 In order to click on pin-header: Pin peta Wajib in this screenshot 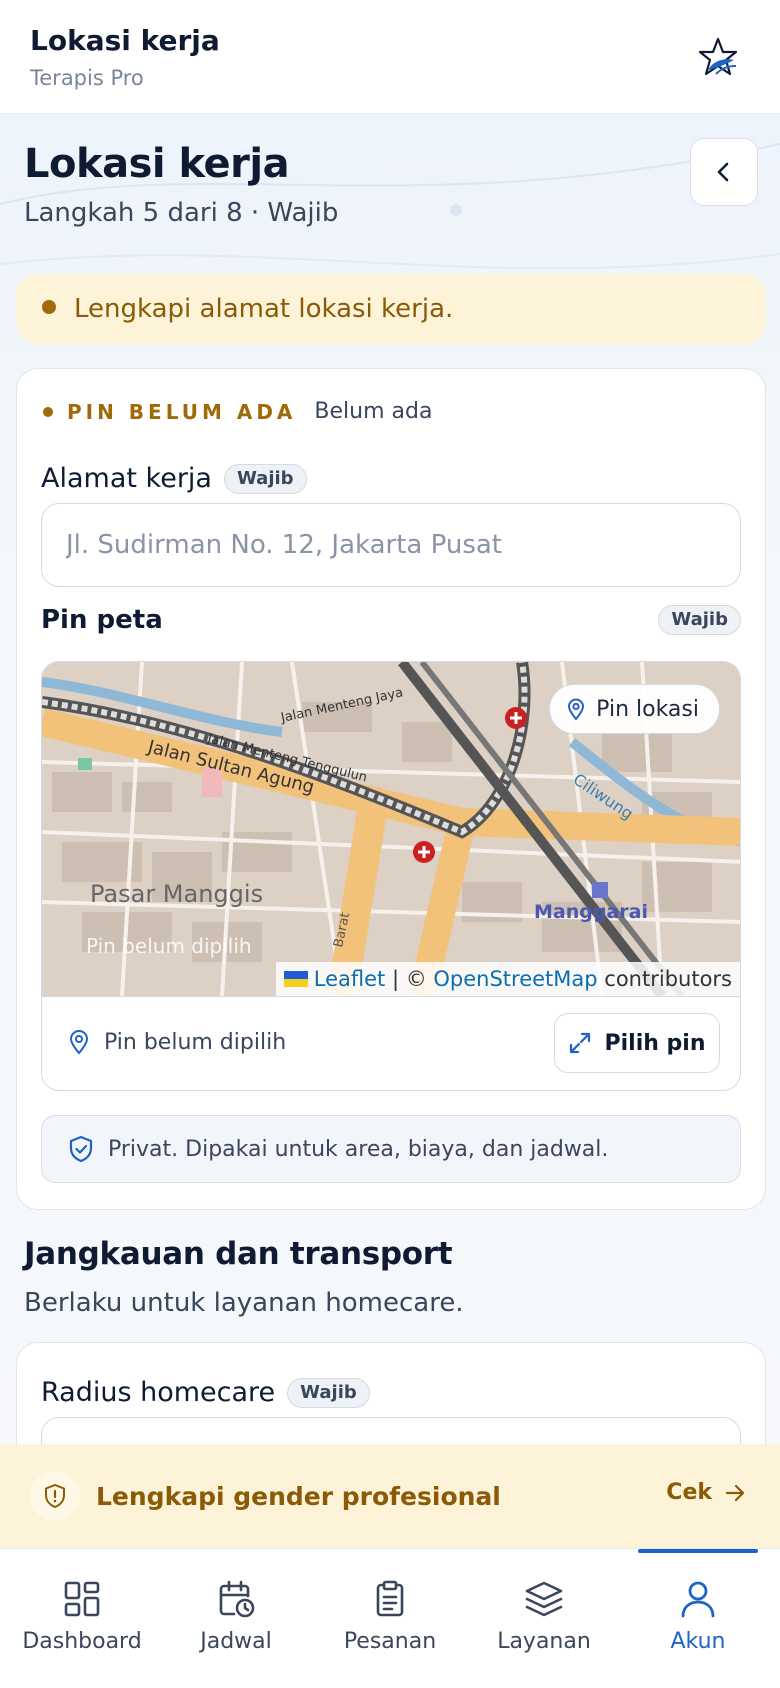, I will do `click(391, 620)`.